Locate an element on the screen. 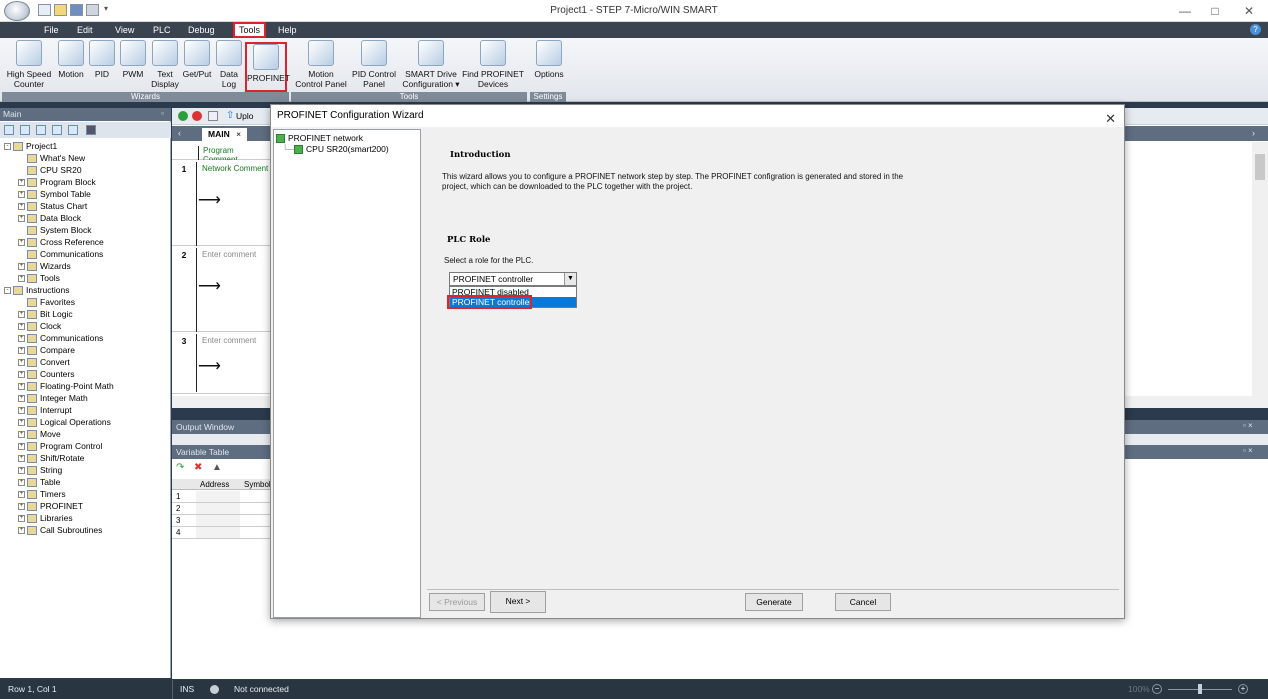 Image resolution: width=1268 pixels, height=699 pixels. minimize-icon: — is located at coordinates (1185, 11).